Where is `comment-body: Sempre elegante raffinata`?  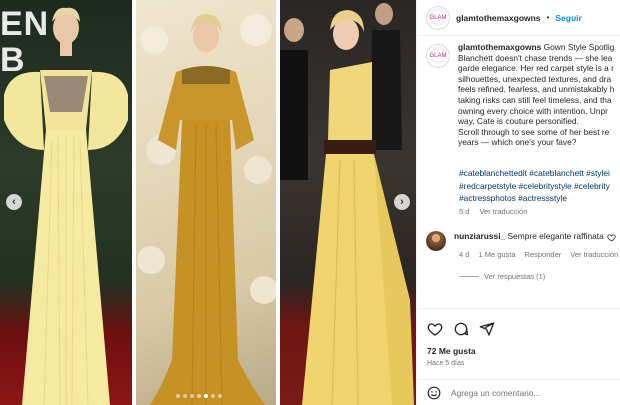 comment-body: Sempre elegante raffinata is located at coordinates (554, 236).